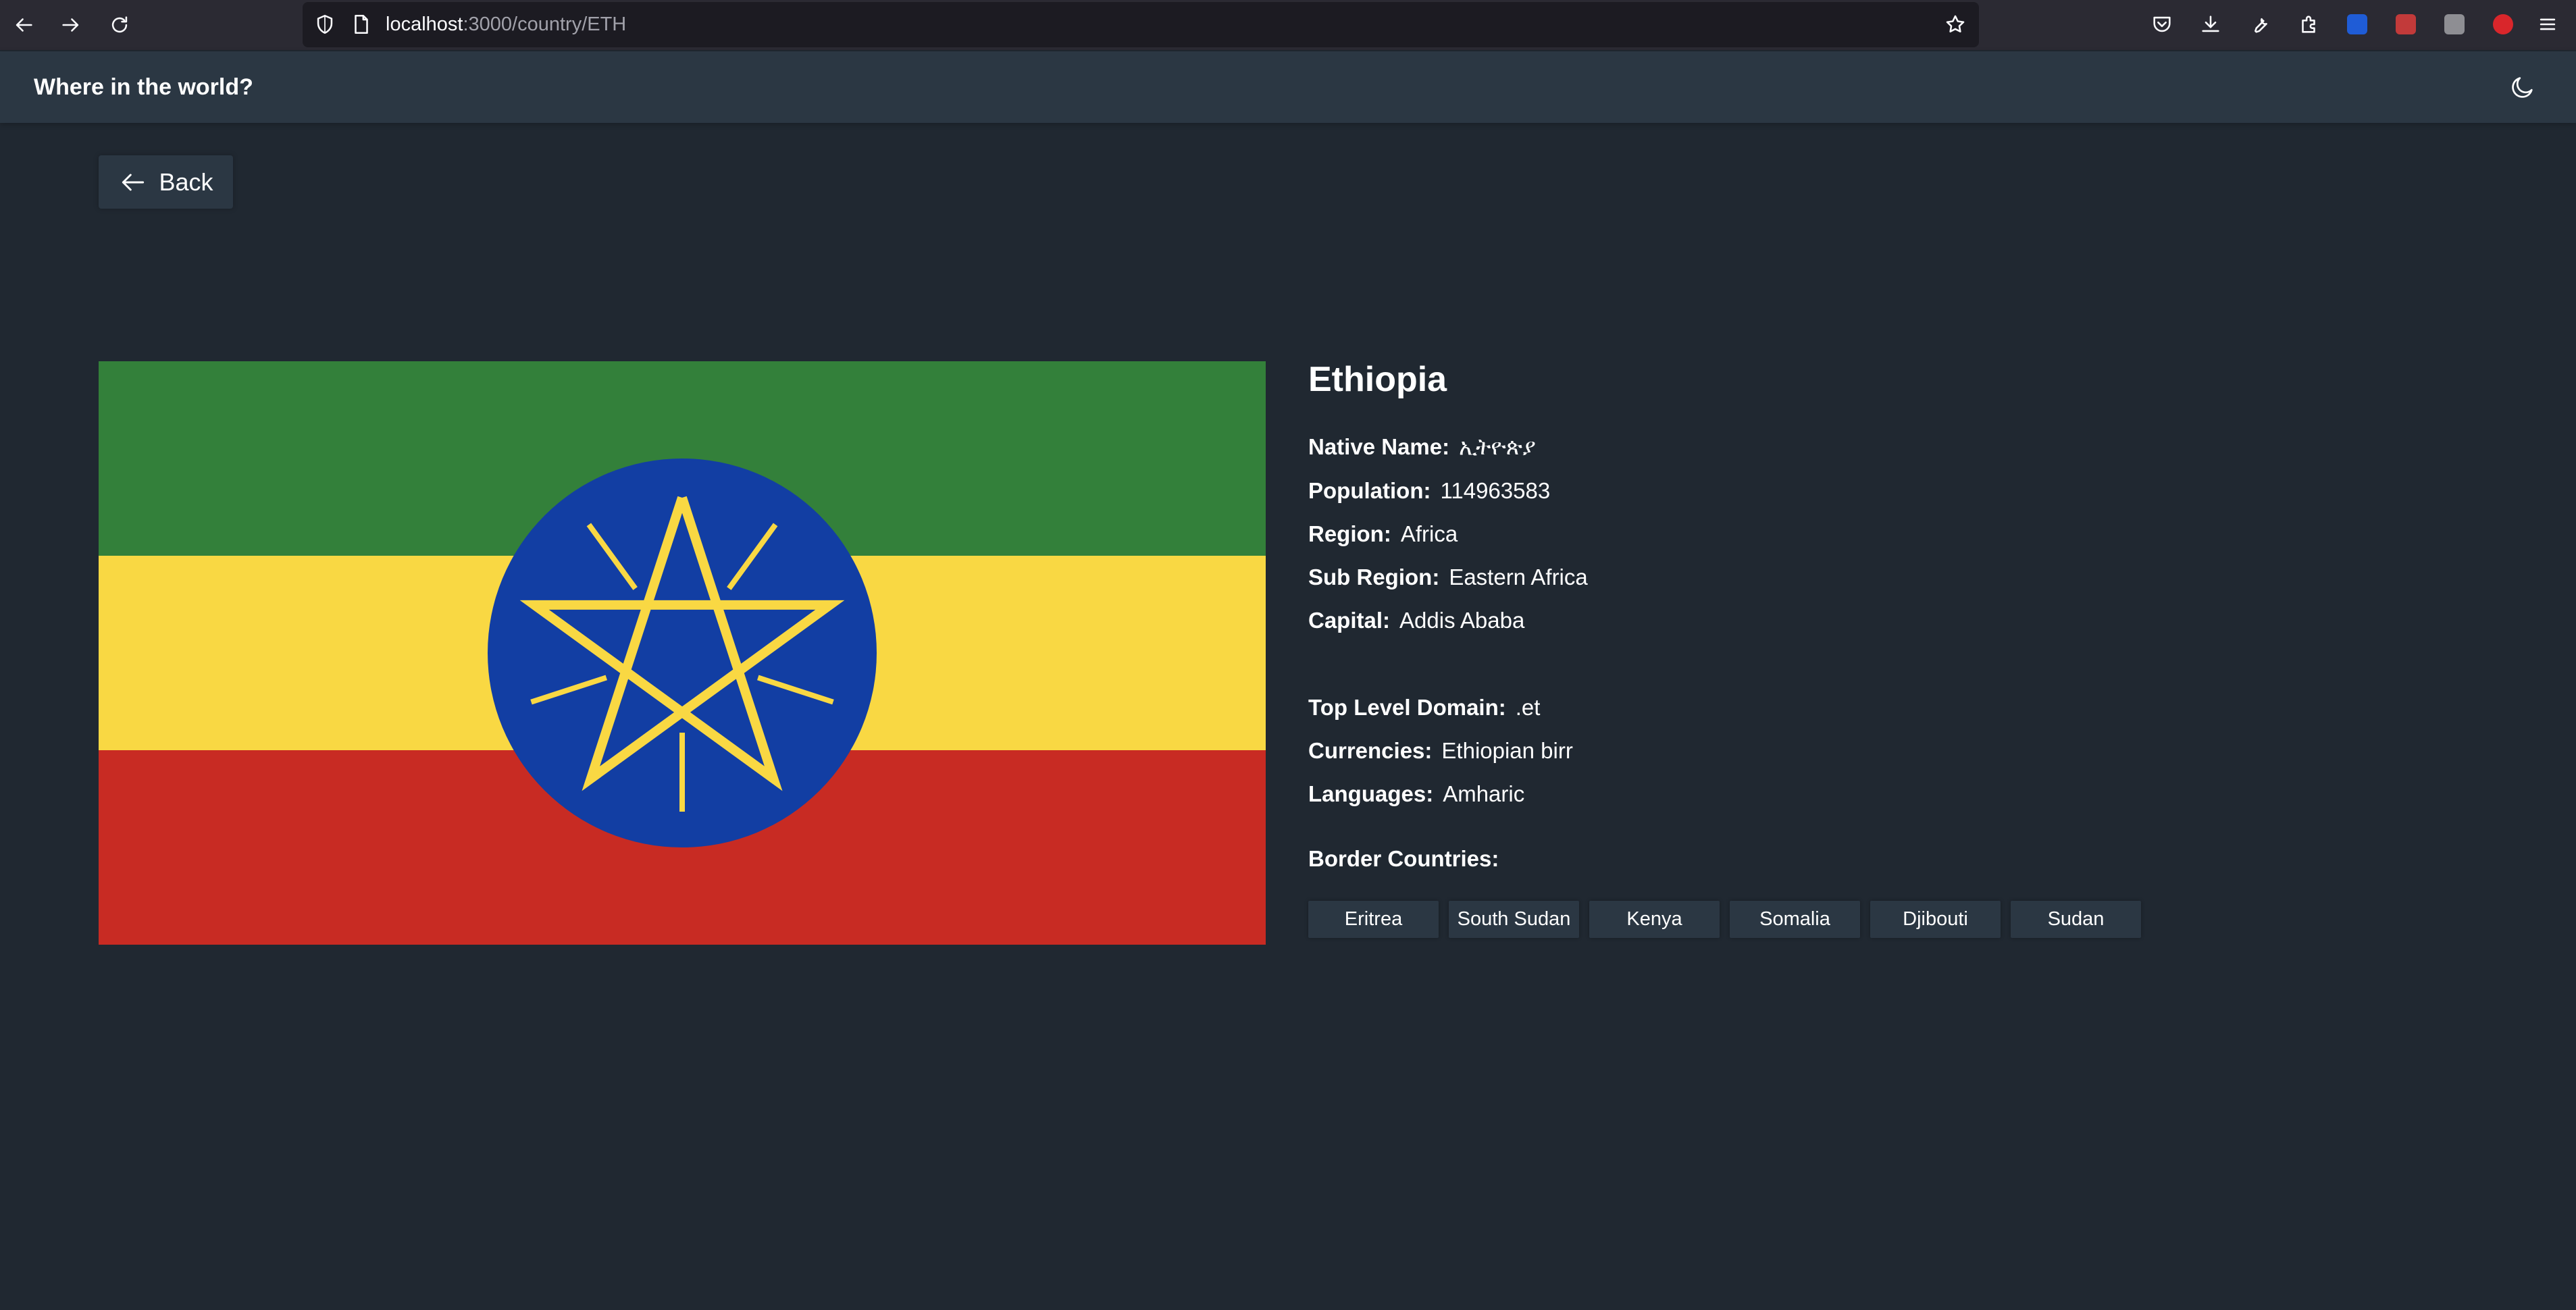  What do you see at coordinates (1507, 751) in the screenshot?
I see `currencies-value: Ethiopian birr` at bounding box center [1507, 751].